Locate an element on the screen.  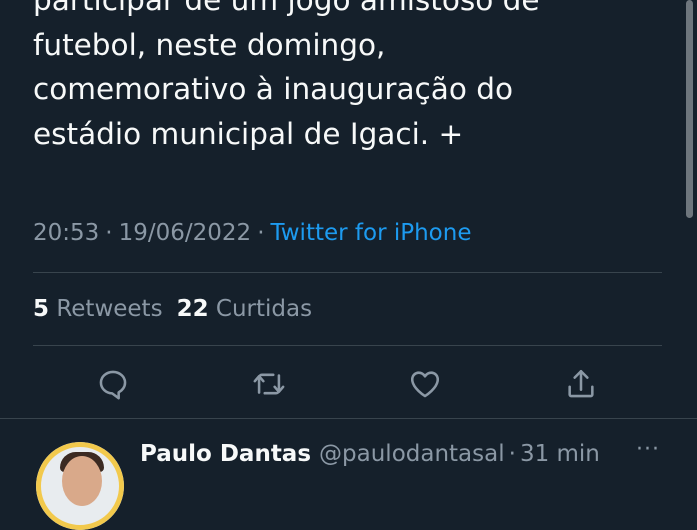
reply-icon is located at coordinates (113, 385).